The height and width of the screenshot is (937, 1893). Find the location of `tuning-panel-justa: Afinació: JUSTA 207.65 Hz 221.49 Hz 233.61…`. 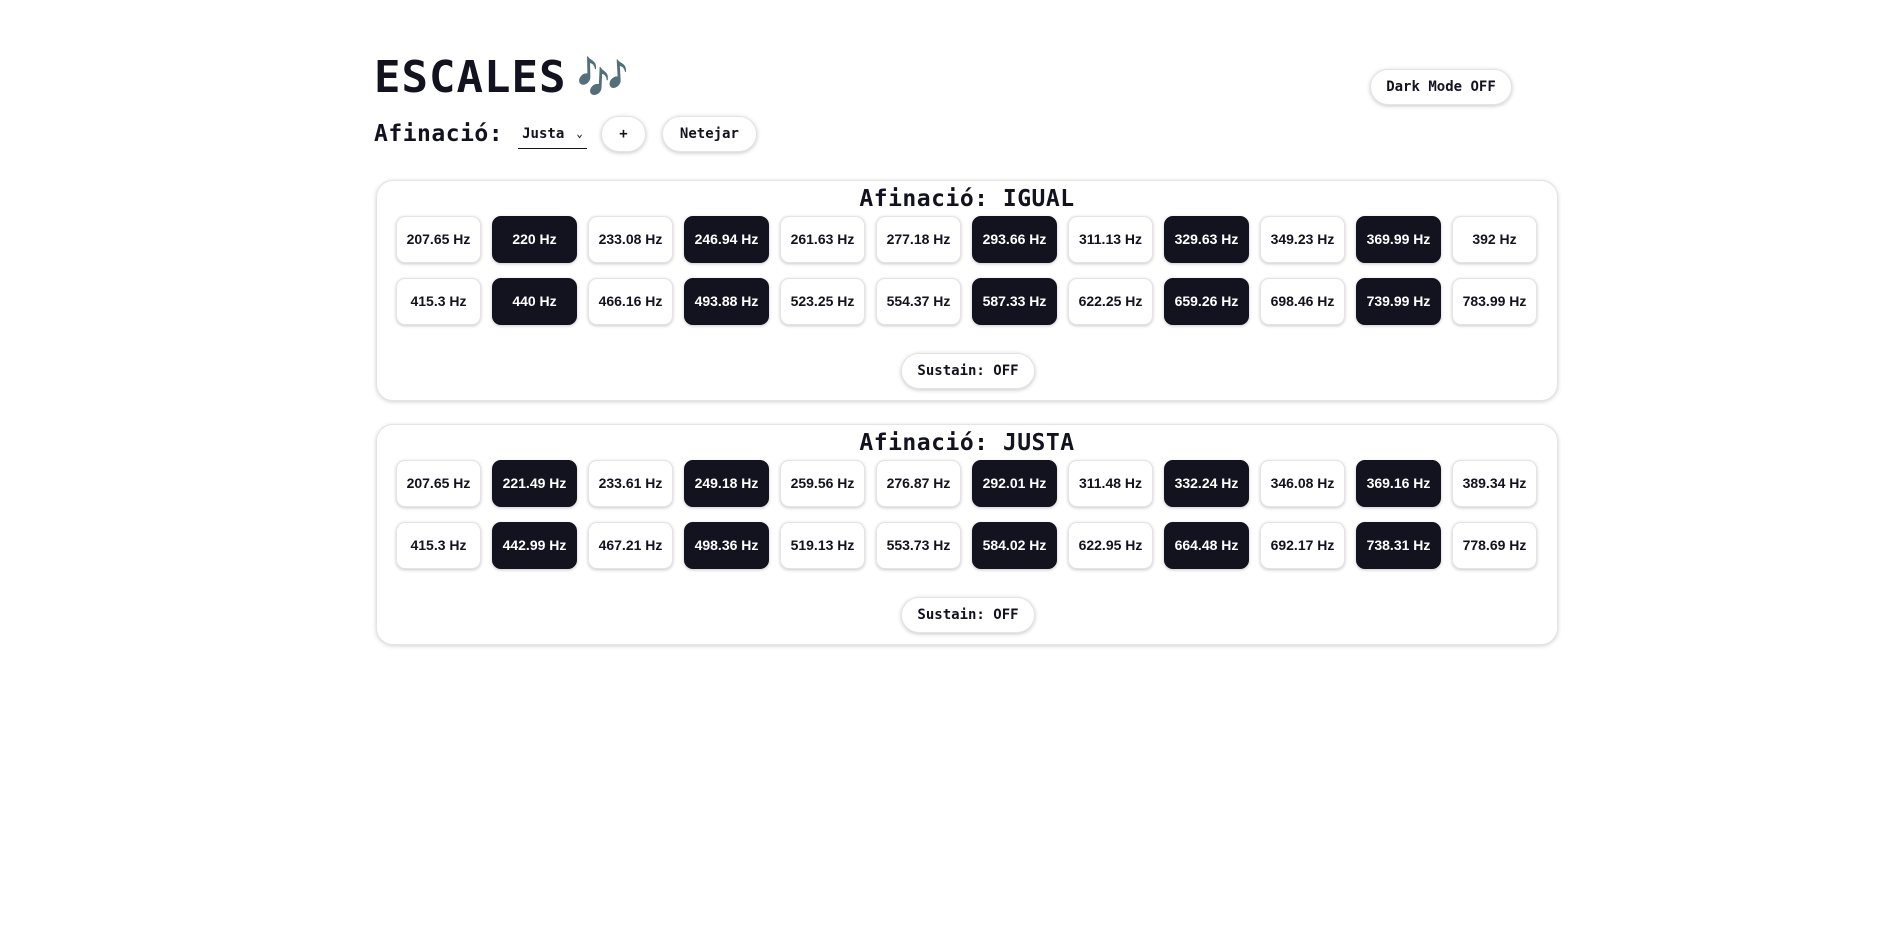

tuning-panel-justa: Afinació: JUSTA 207.65 Hz 221.49 Hz 233.61… is located at coordinates (967, 534).